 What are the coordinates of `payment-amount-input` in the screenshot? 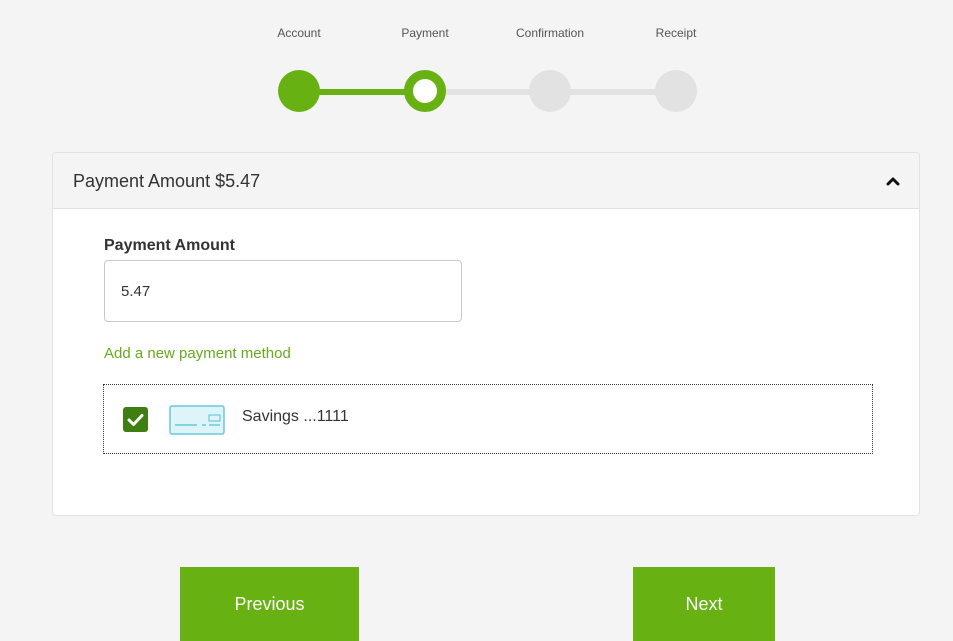 It's located at (283, 291).